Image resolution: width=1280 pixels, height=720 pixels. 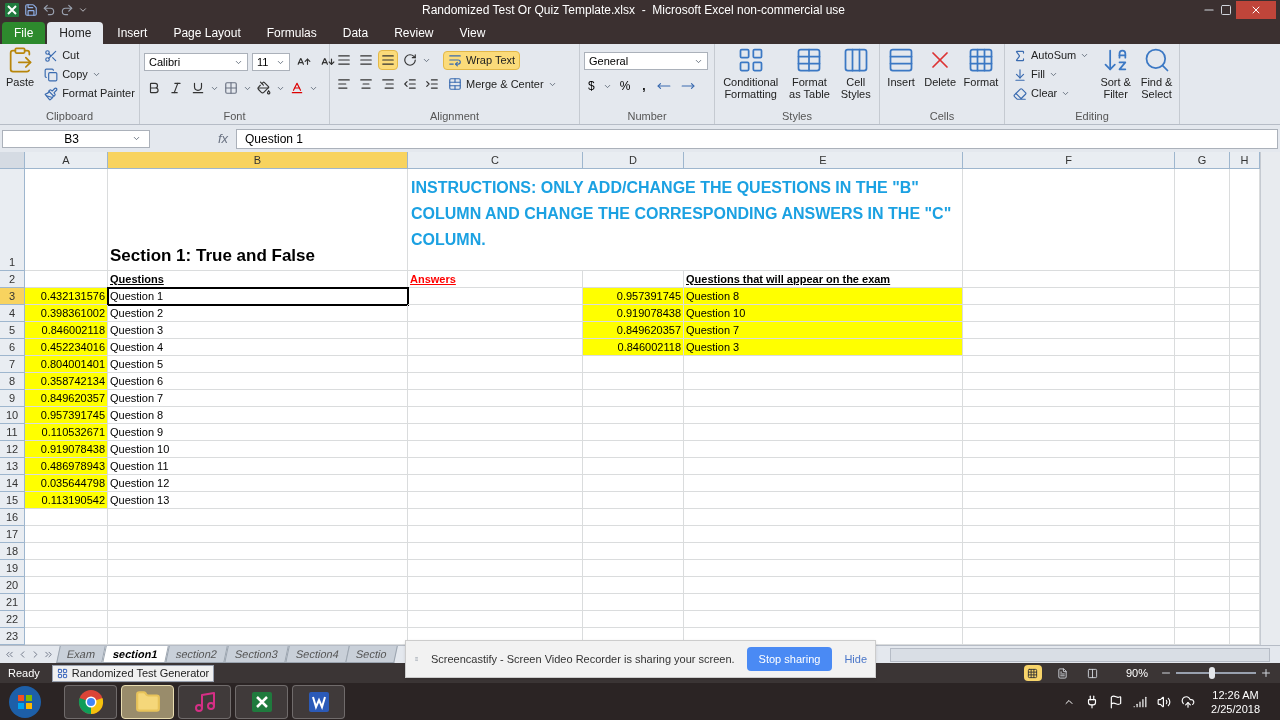 What do you see at coordinates (12, 483) in the screenshot?
I see `row-header: 14` at bounding box center [12, 483].